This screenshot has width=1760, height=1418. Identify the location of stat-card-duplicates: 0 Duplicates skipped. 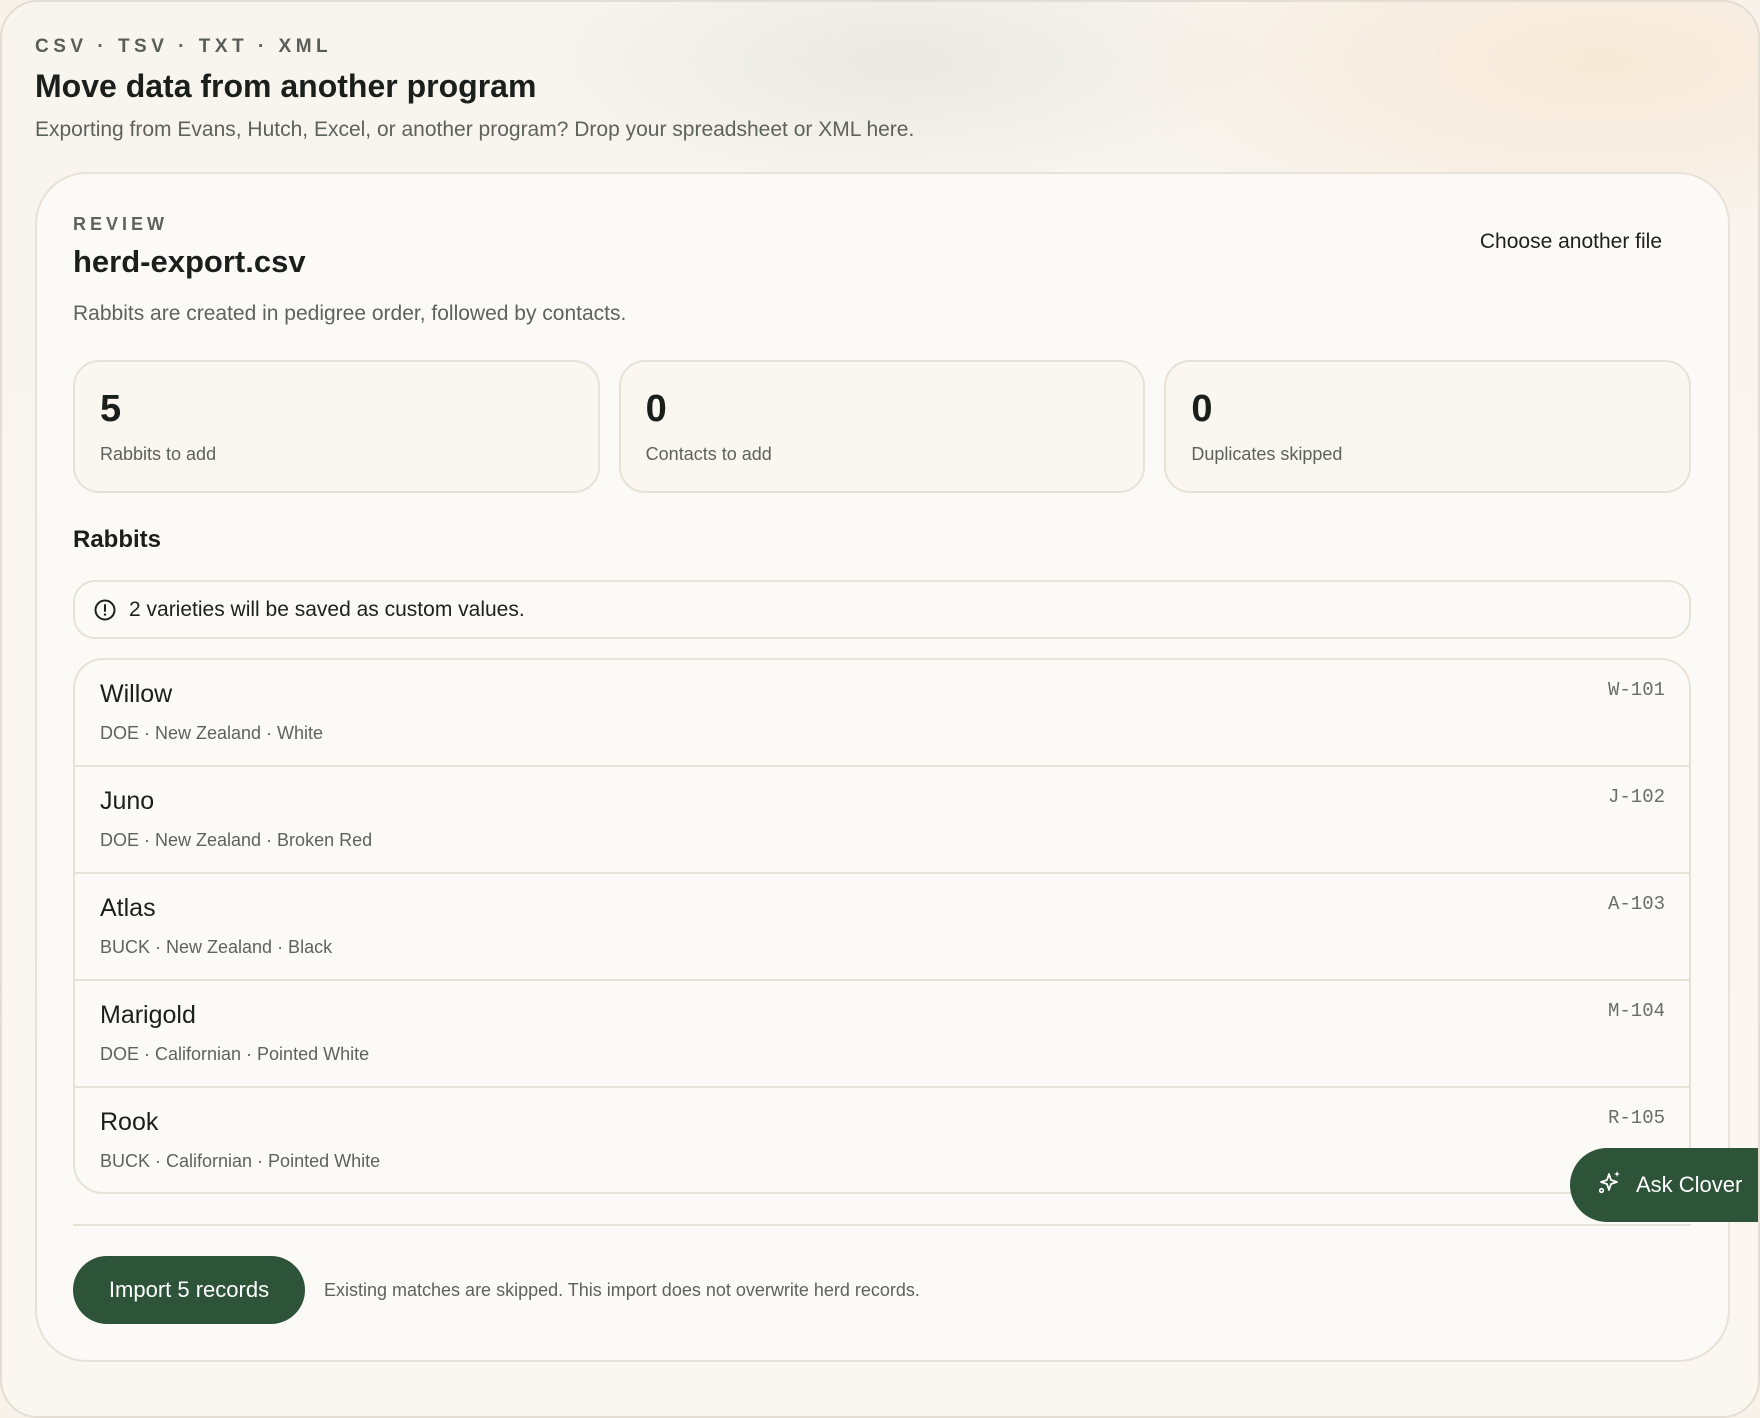
(1428, 426).